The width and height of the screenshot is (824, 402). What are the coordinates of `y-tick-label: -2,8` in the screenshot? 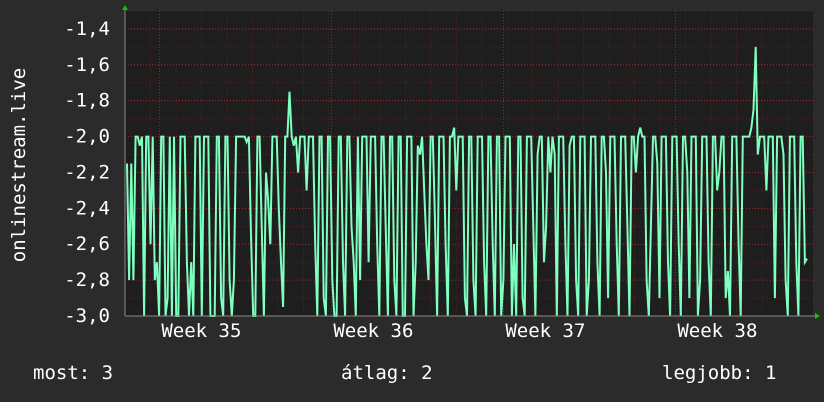 It's located at (87, 280).